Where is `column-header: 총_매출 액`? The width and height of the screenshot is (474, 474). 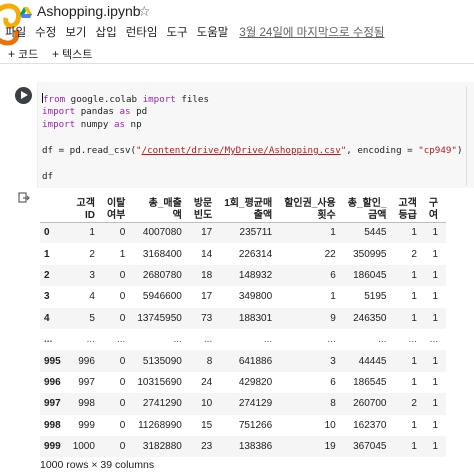 column-header: 총_매출 액 is located at coordinates (161, 206).